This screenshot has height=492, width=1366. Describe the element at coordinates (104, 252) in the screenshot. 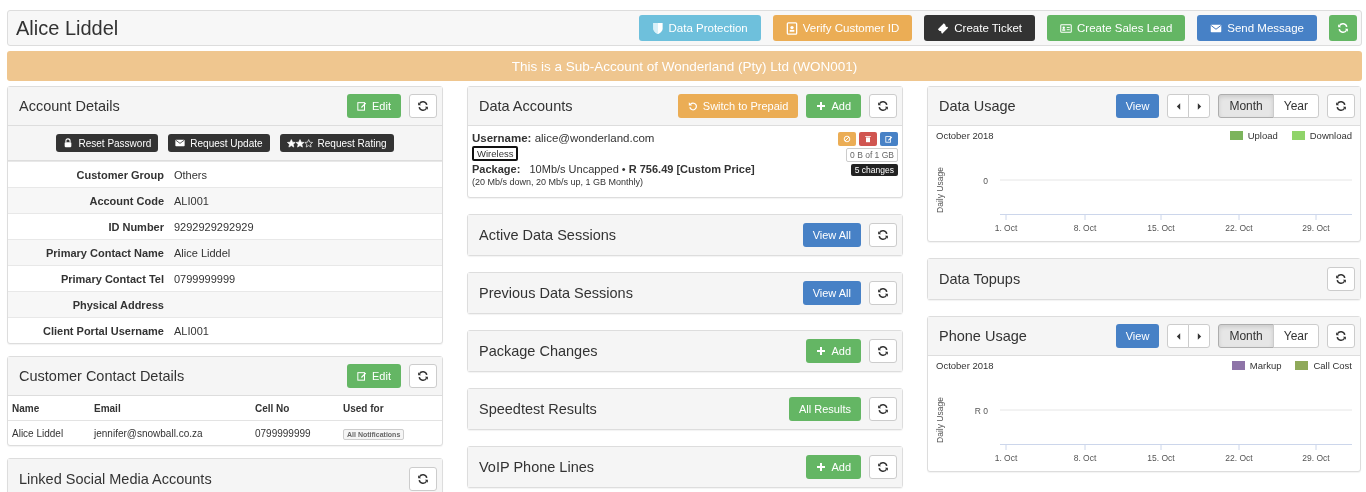

I see `field-label: Primary Contact Name` at that location.